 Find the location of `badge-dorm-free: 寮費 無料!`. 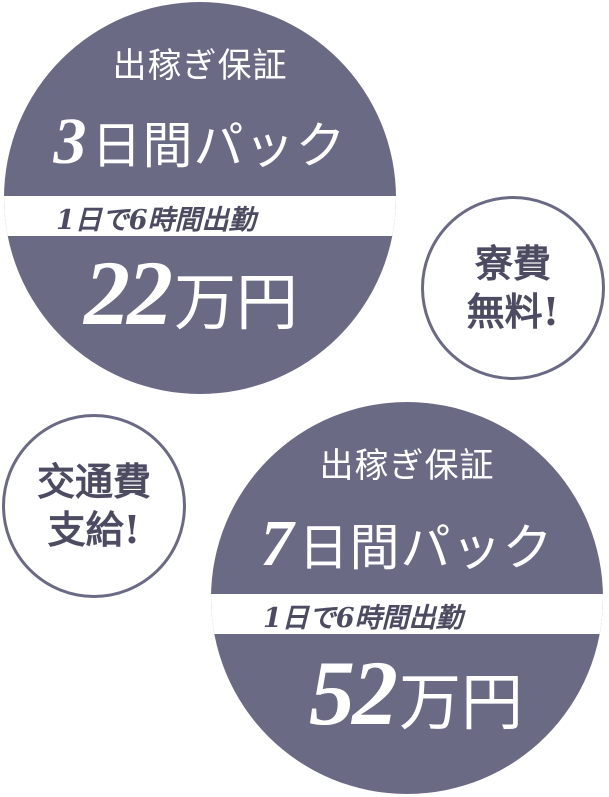

badge-dorm-free: 寮費 無料! is located at coordinates (513, 288).